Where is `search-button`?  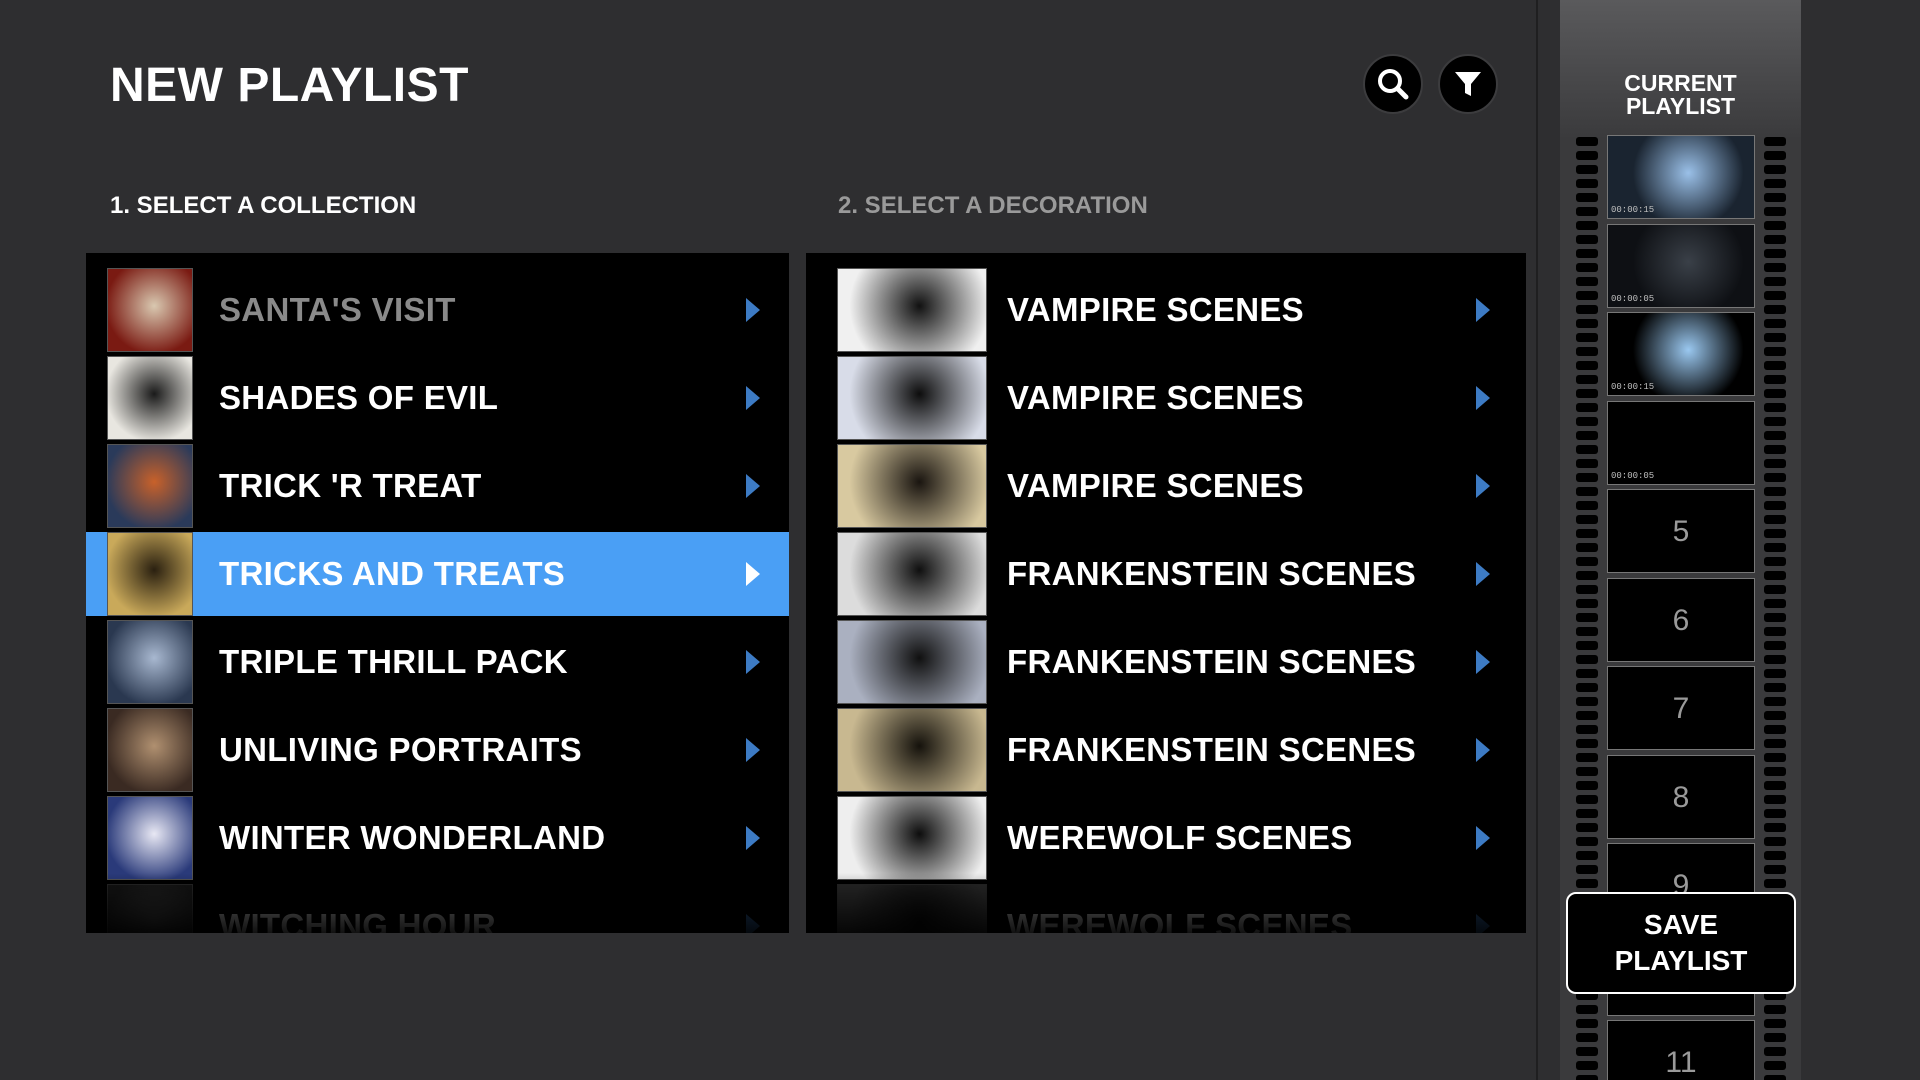 search-button is located at coordinates (1393, 84).